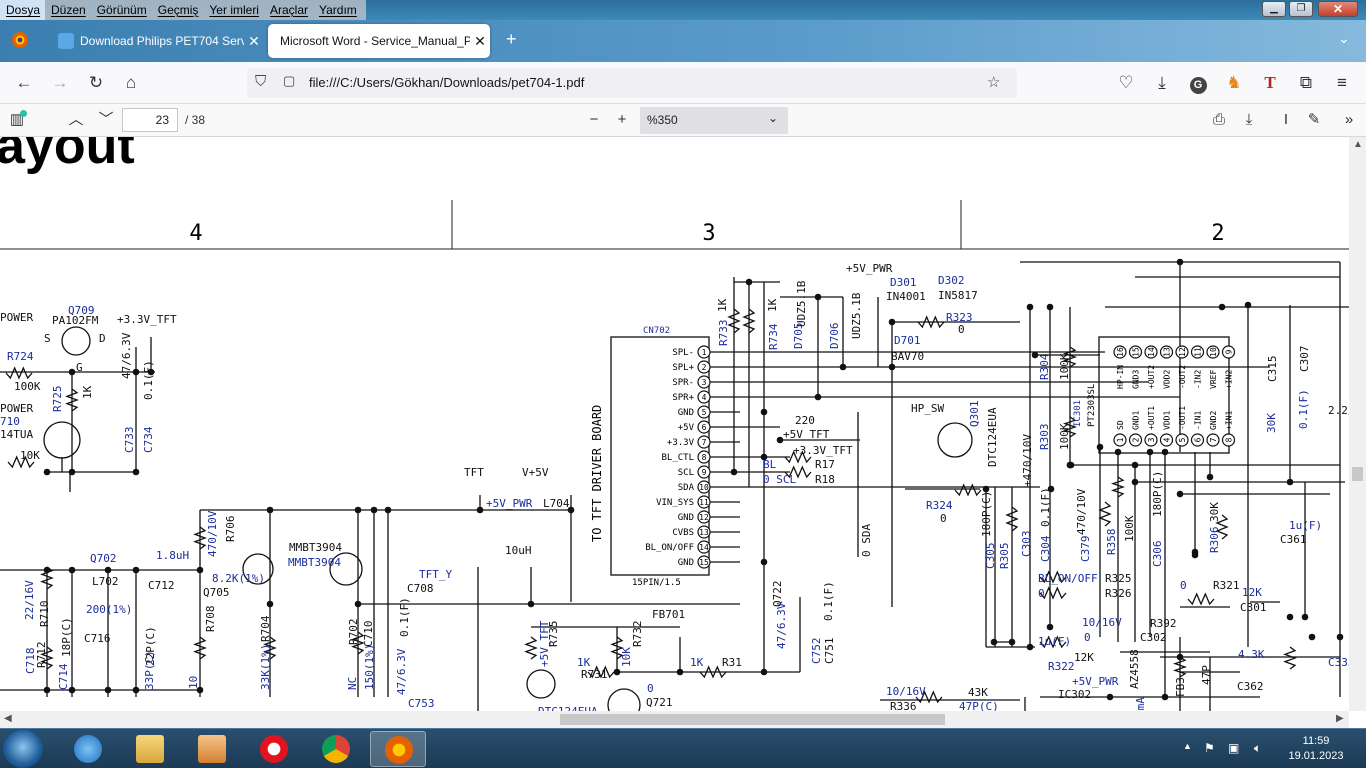  What do you see at coordinates (1286, 120) in the screenshot?
I see `text-tool-icon: I` at bounding box center [1286, 120].